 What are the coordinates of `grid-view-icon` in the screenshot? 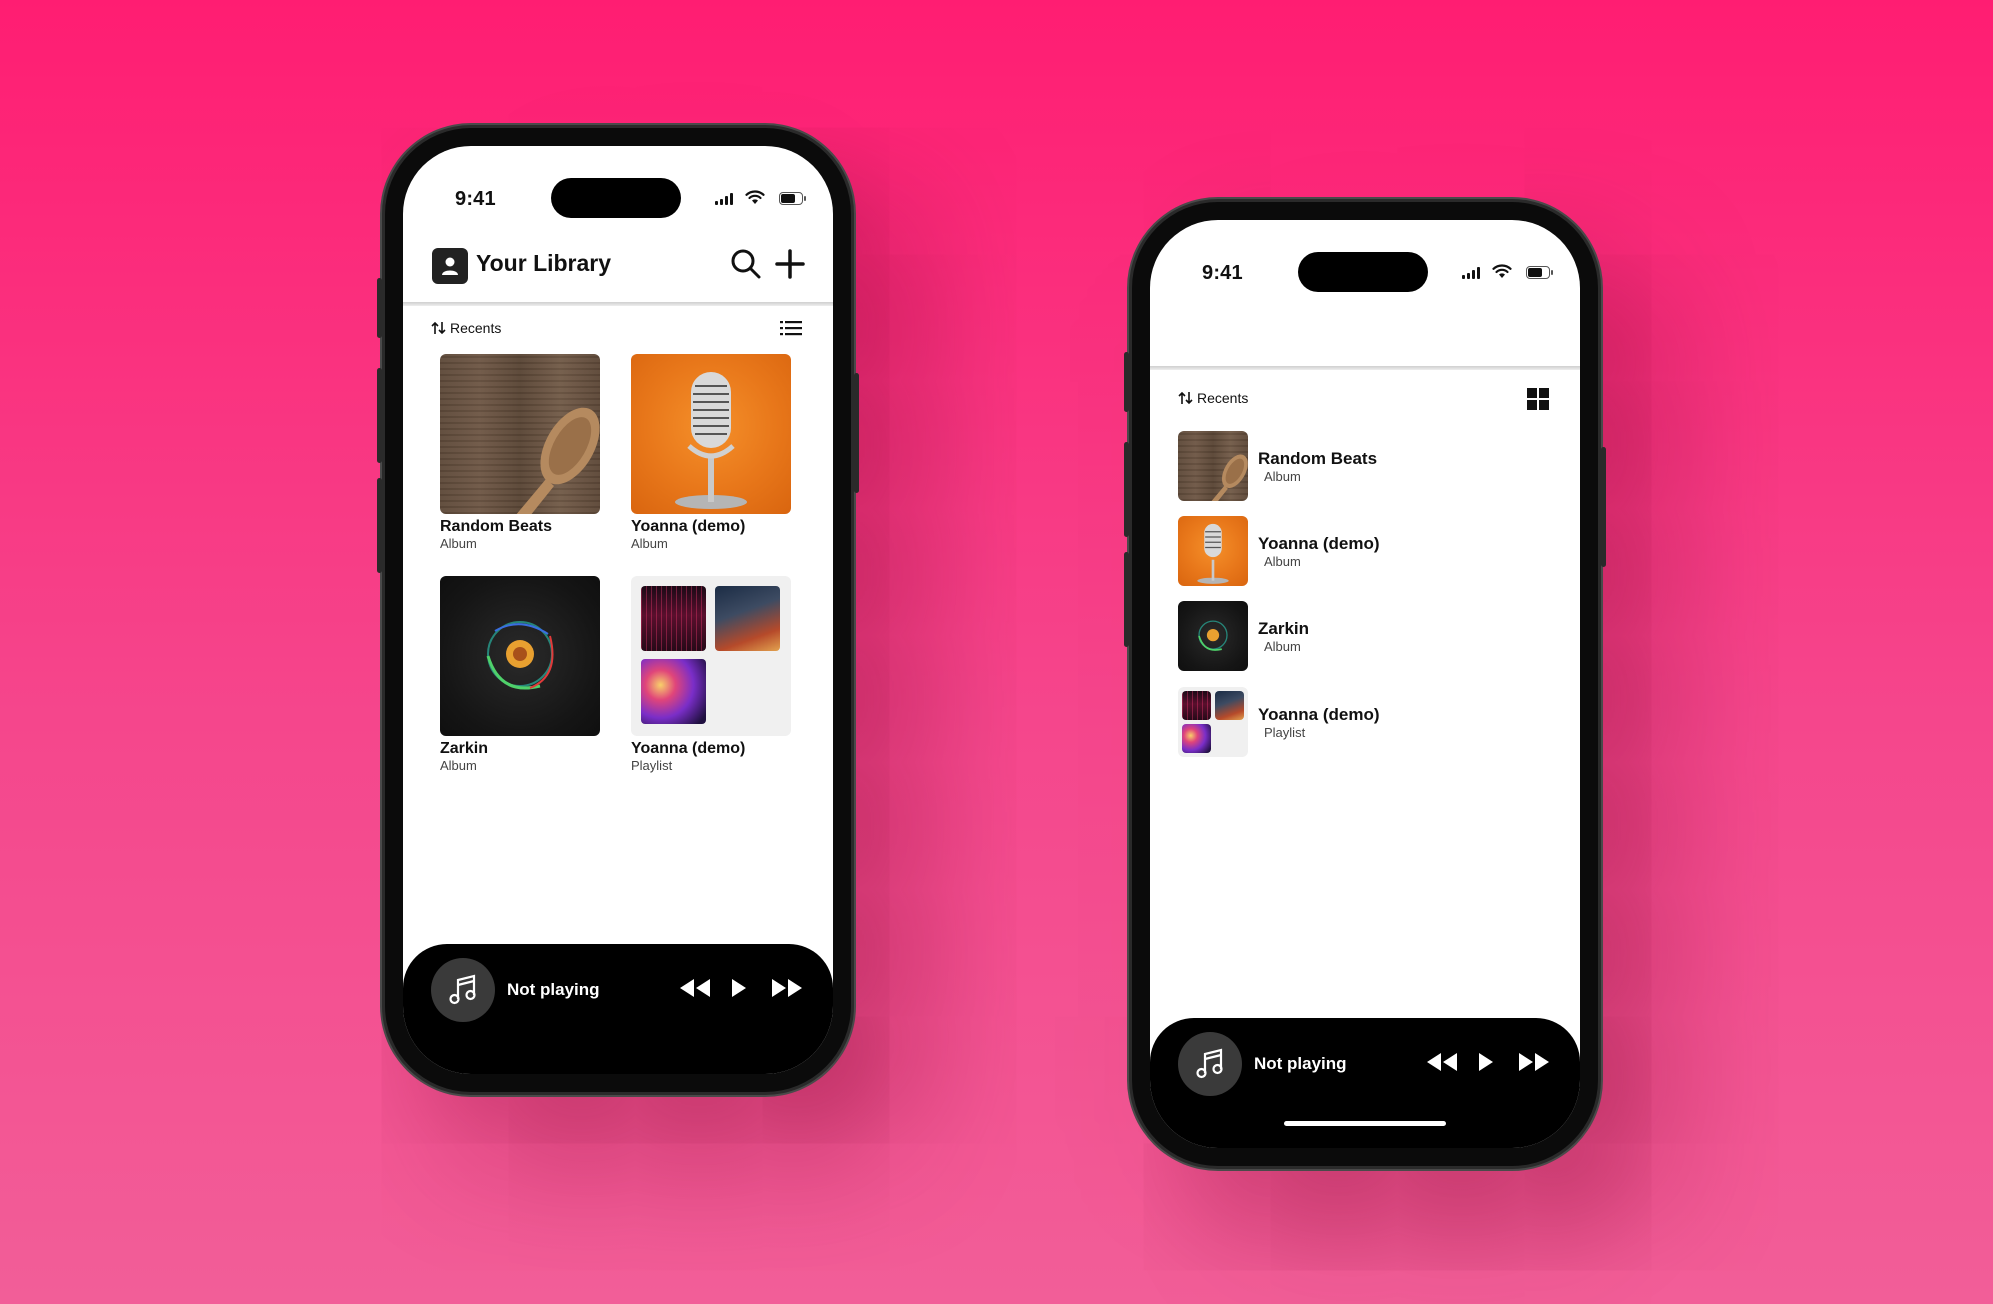 It's located at (1538, 399).